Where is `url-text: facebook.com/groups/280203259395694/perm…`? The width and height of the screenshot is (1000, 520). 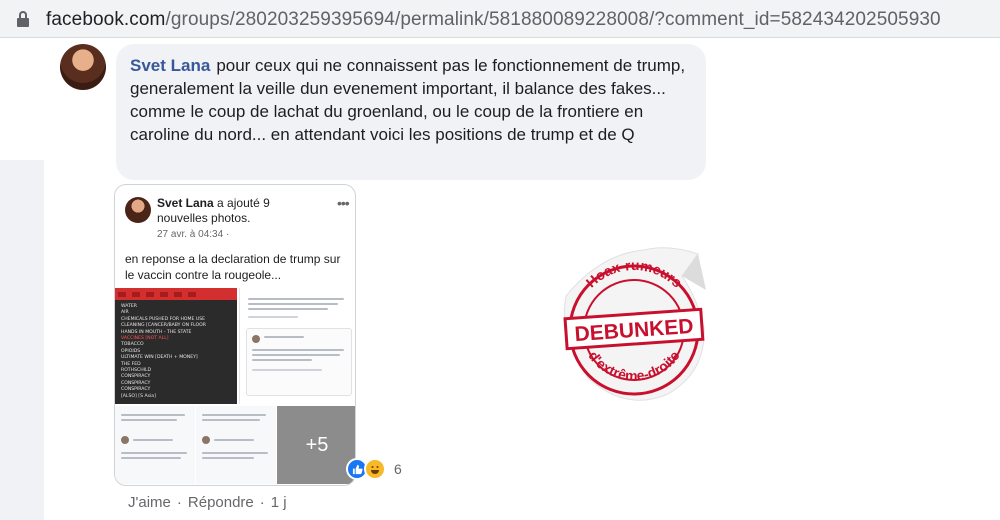
url-text: facebook.com/groups/280203259395694/perm… is located at coordinates (493, 20).